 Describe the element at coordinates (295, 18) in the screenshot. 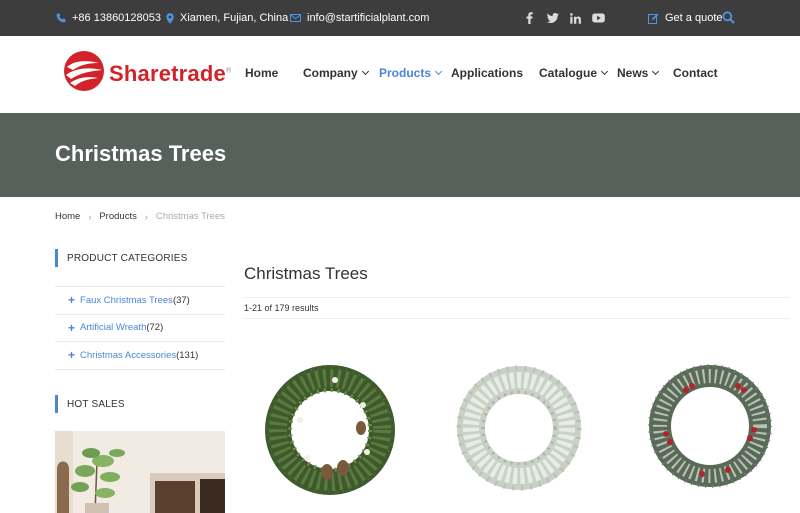

I see `envelope-icon` at that location.